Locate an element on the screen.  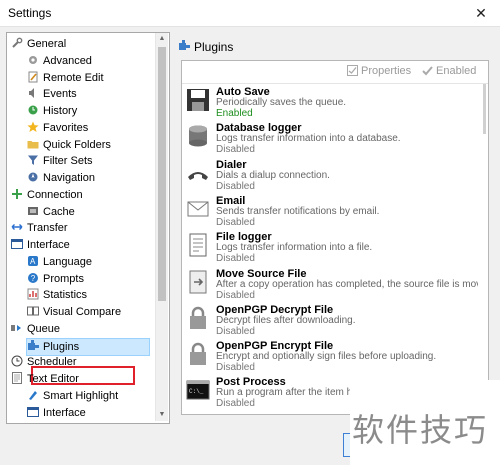
tree-item-text-editor: Text Editor is located at coordinates (45, 379).